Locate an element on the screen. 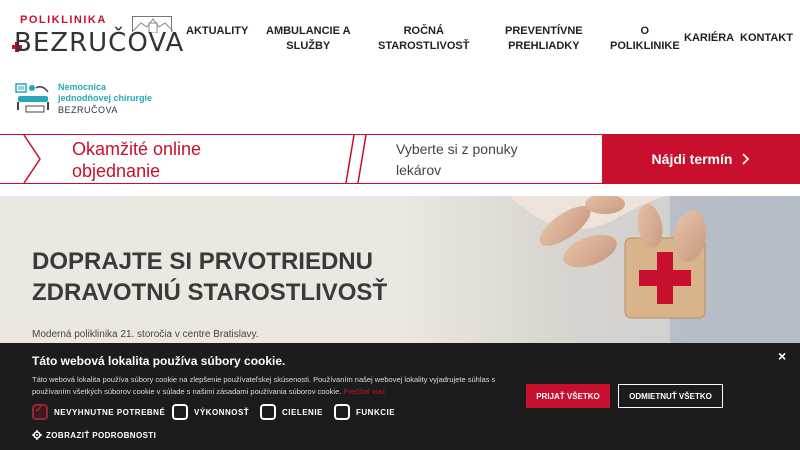 This screenshot has height=450, width=800. accept-all-button: PRIJAŤ VŠETKO is located at coordinates (568, 396).